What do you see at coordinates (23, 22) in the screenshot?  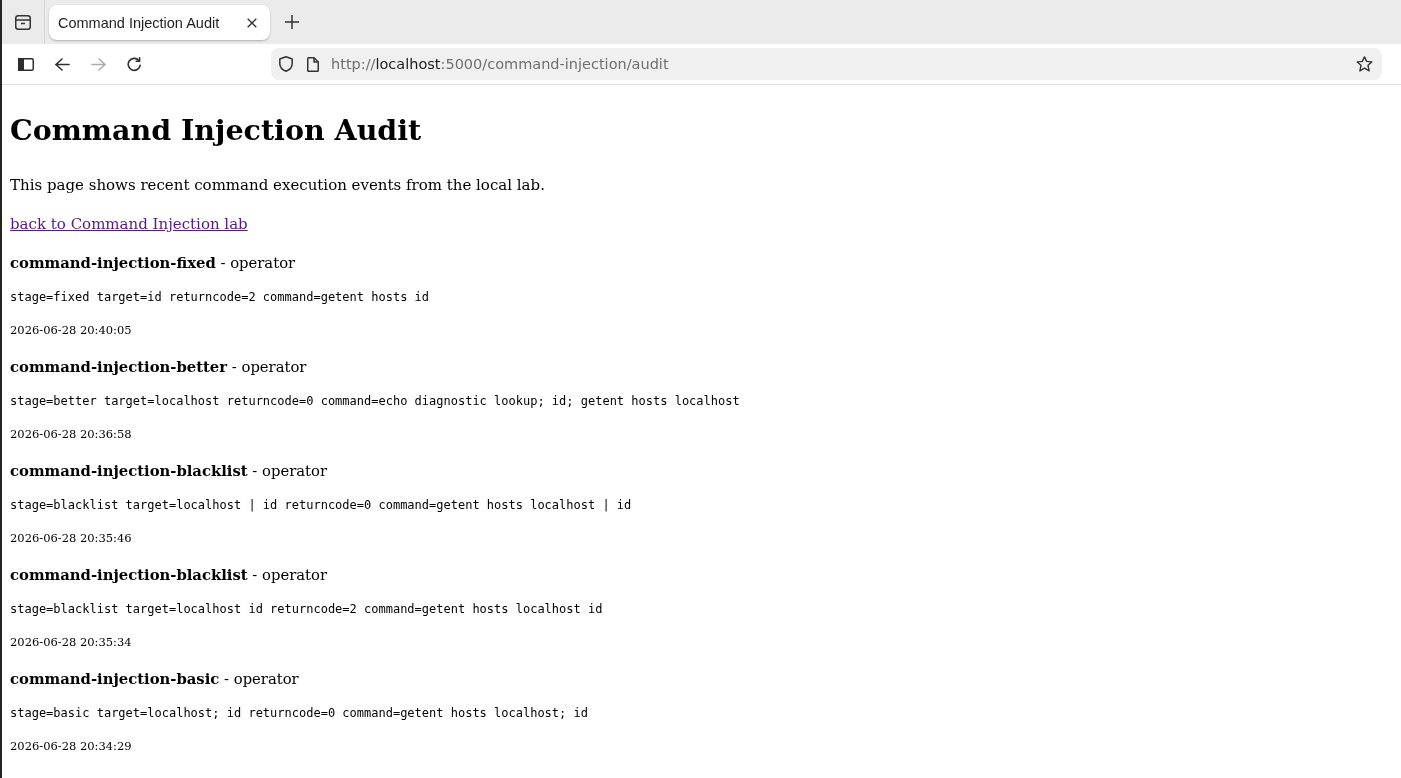 I see `tab-list-icon` at bounding box center [23, 22].